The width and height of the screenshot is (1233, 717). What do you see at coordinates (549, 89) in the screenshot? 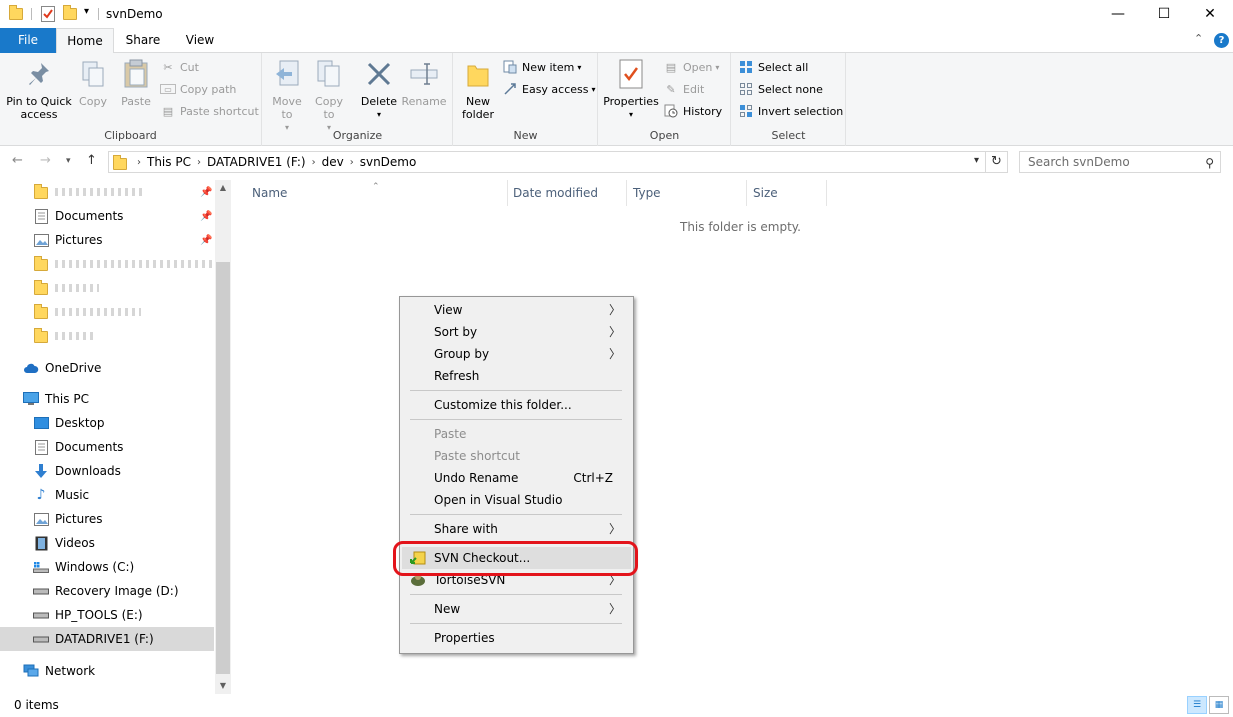
I see `easy-access-button: Easy access ▾` at bounding box center [549, 89].